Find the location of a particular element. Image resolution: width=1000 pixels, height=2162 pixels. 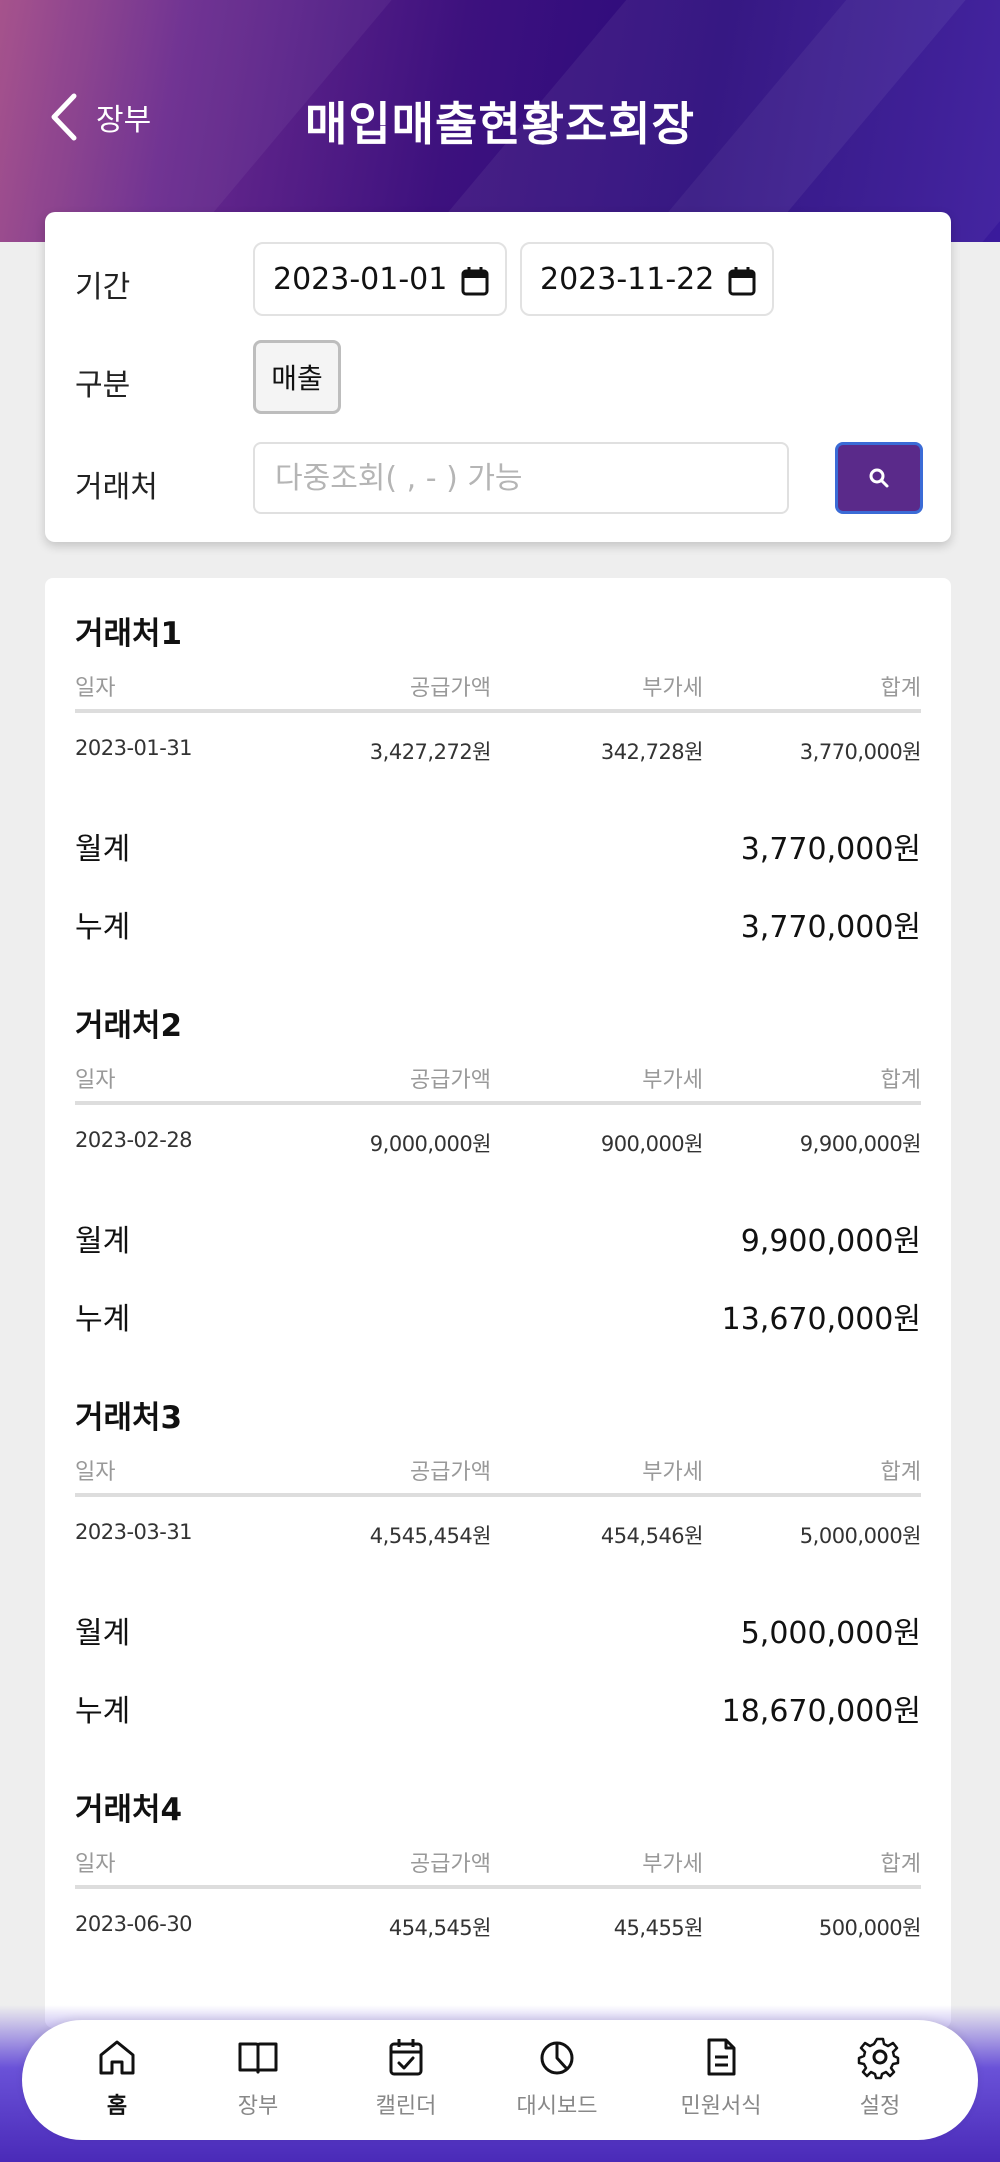

tab-label: 장부 is located at coordinates (258, 2106).